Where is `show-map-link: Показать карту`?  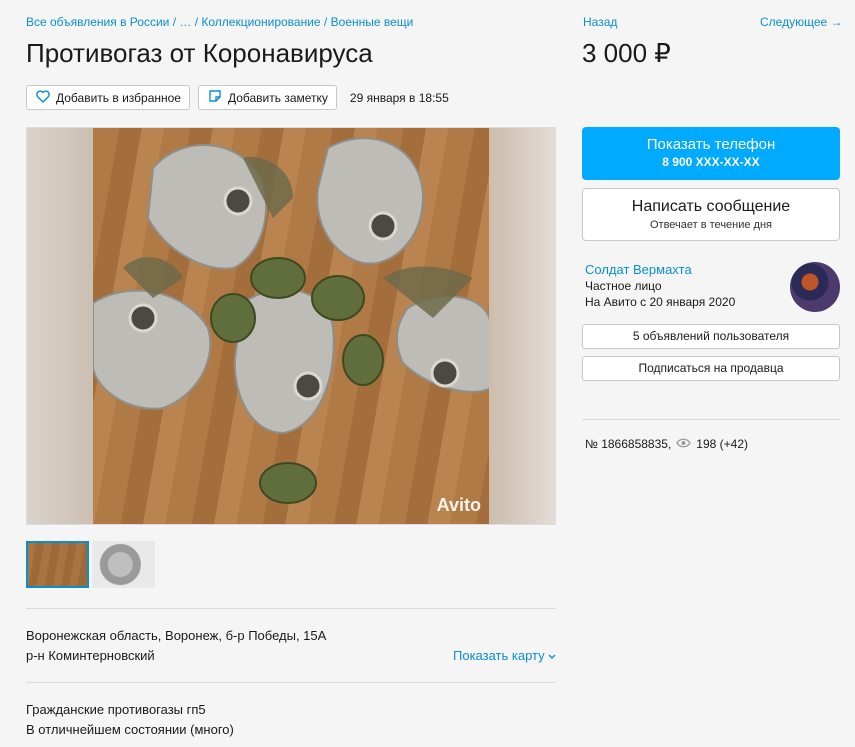 show-map-link: Показать карту is located at coordinates (504, 655).